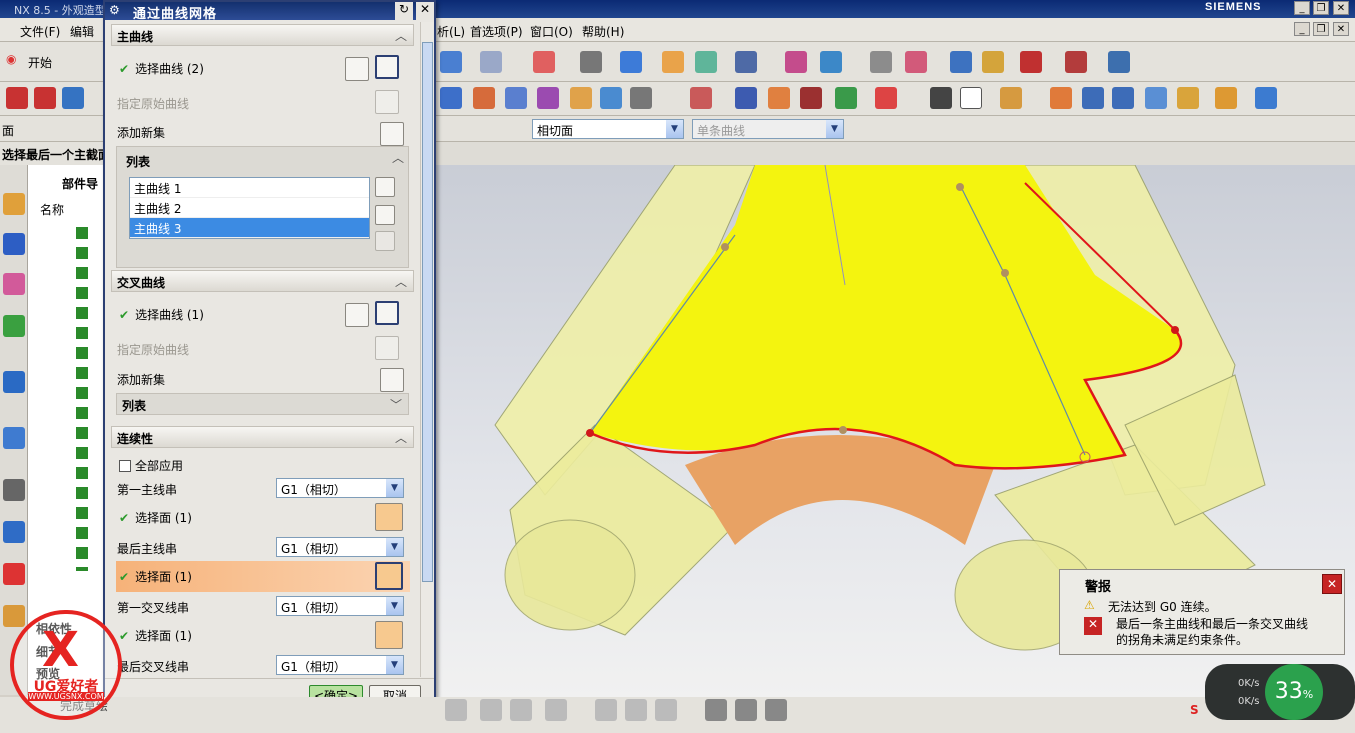 Image resolution: width=1355 pixels, height=733 pixels. Describe the element at coordinates (701, 98) in the screenshot. I see `face-icon` at that location.